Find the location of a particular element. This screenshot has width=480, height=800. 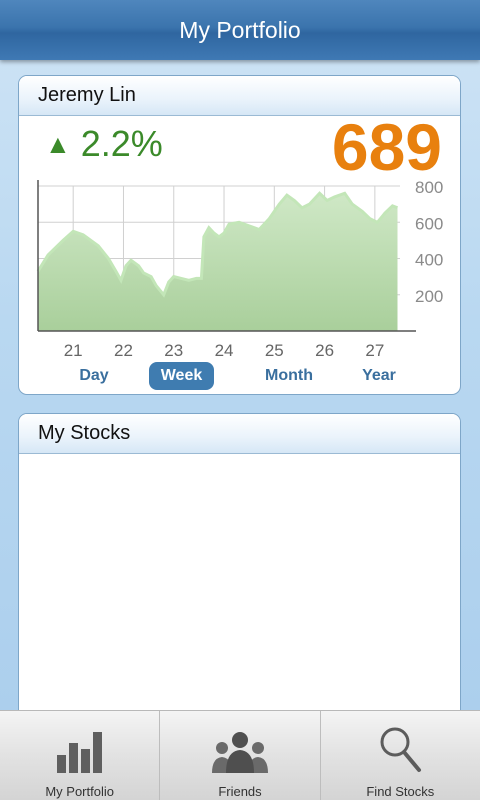

y-tick-label: 600 is located at coordinates (429, 223).